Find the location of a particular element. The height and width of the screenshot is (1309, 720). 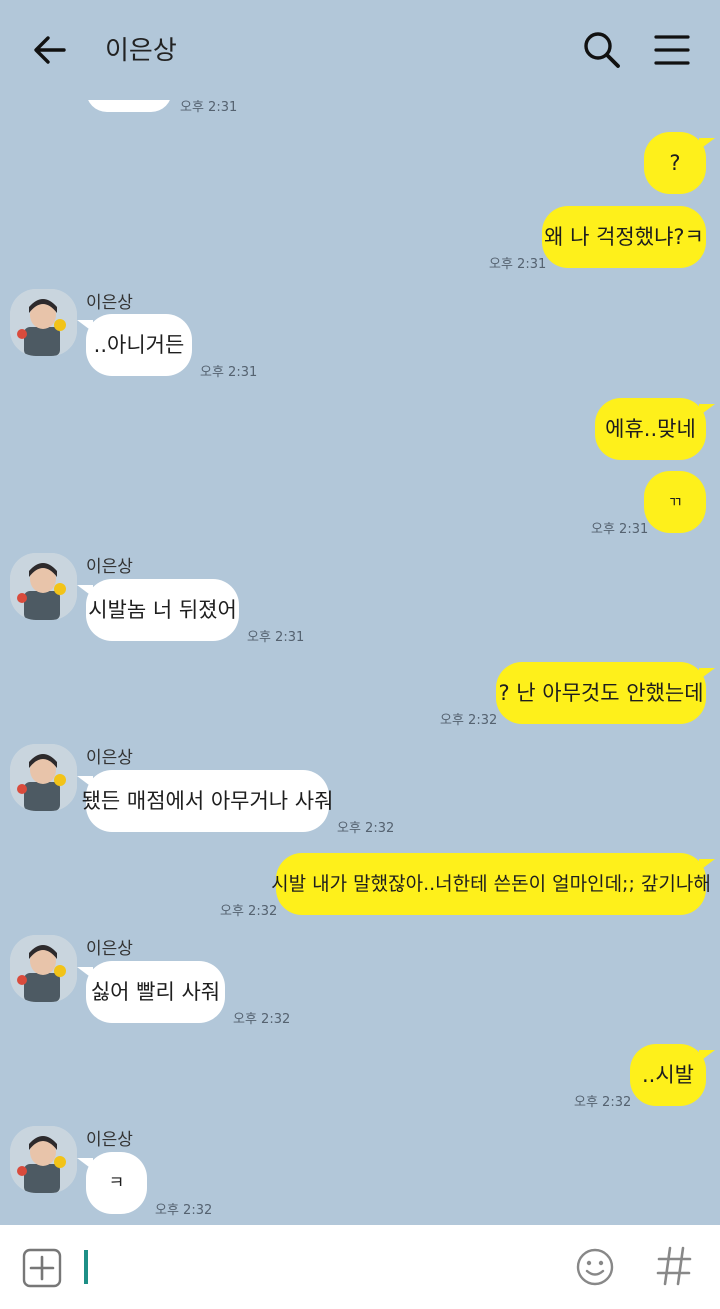

outgoing-bubble: 왜 나 걱정했냐?ㅋ is located at coordinates (624, 237).